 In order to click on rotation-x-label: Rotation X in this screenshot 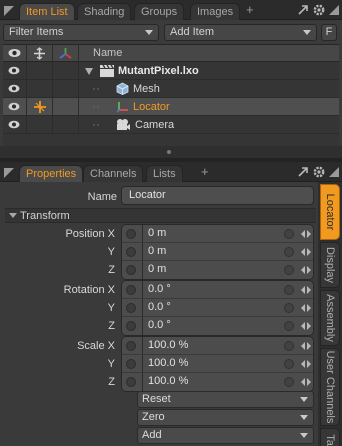, I will do `click(89, 290)`.